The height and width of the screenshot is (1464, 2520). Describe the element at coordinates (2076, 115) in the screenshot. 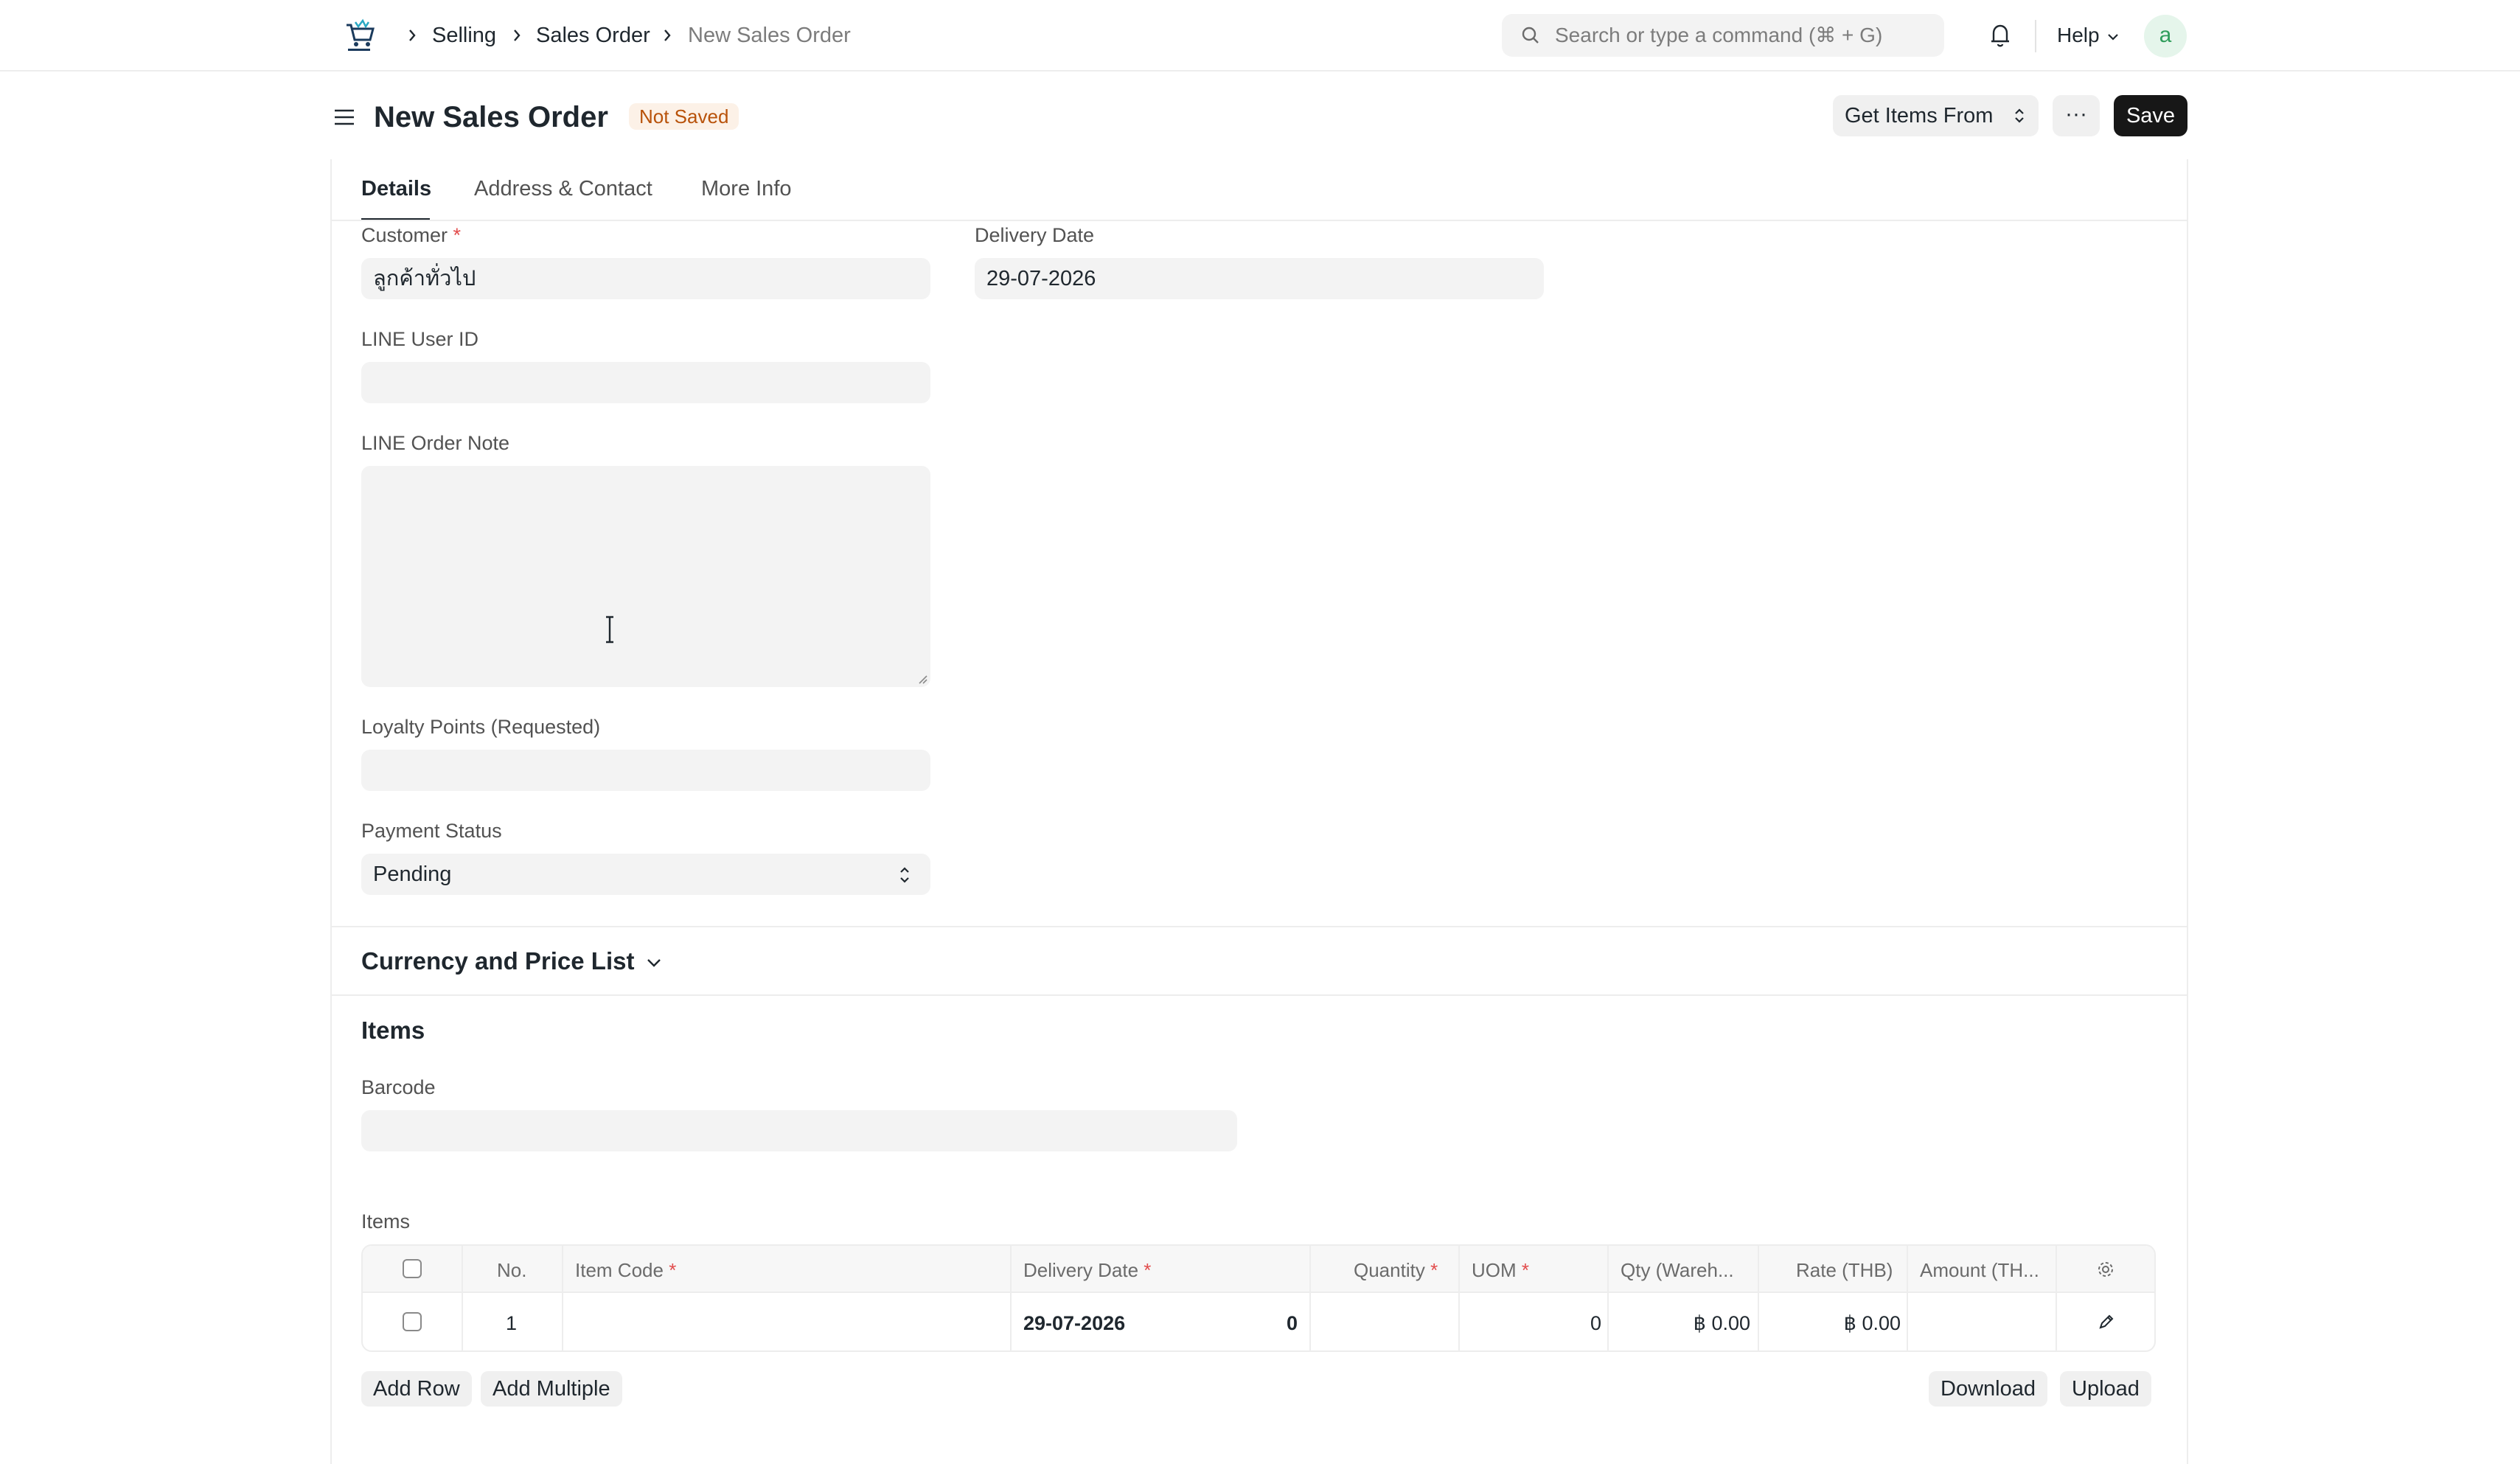

I see `more-actions-button: ···` at that location.